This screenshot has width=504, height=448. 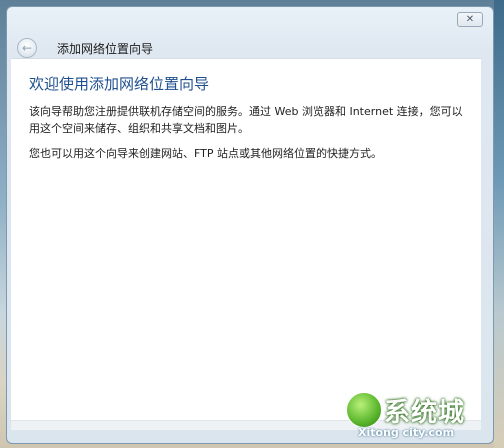 I want to click on page-title: 欢迎使用添加网络位置向导, so click(x=119, y=84).